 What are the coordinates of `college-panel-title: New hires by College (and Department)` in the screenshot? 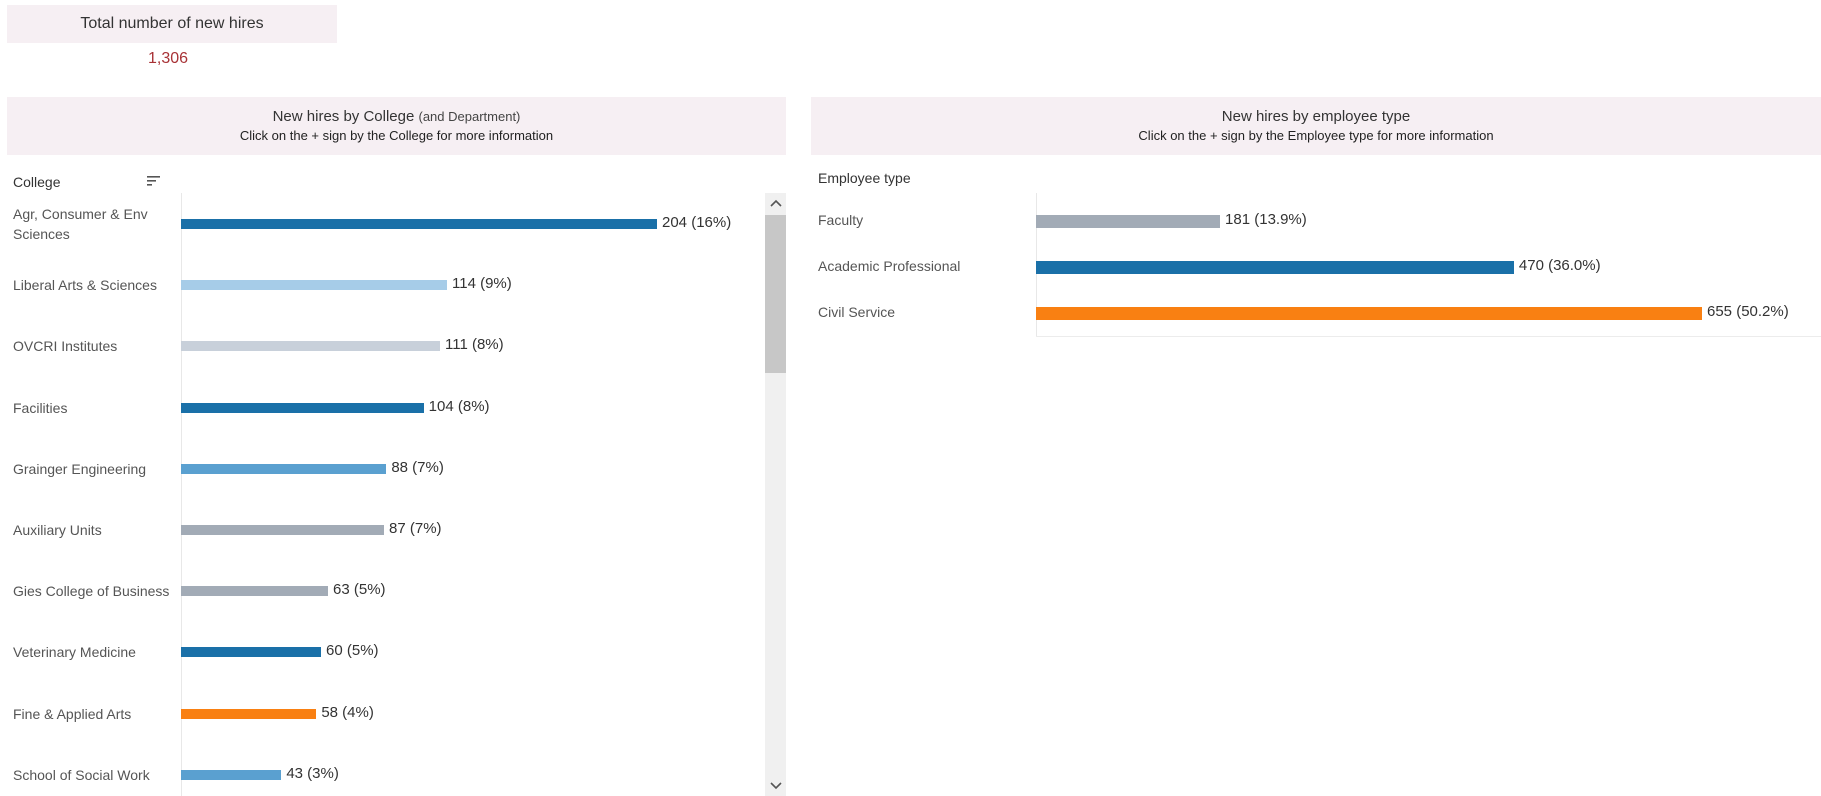 It's located at (396, 116).